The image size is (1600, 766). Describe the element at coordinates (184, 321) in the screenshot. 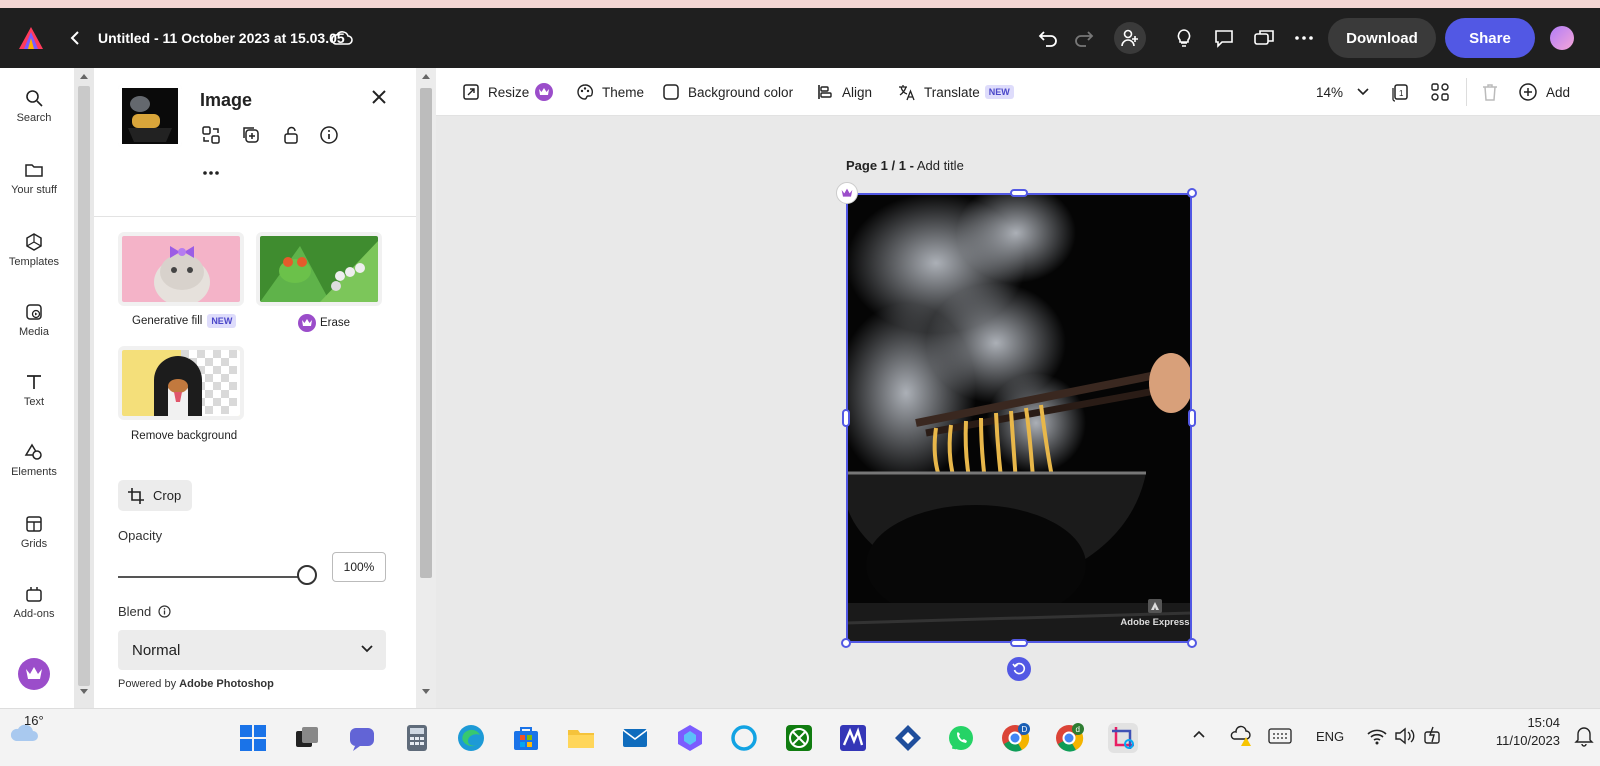

I see `generative-fill-label: Generative fill NEW` at that location.